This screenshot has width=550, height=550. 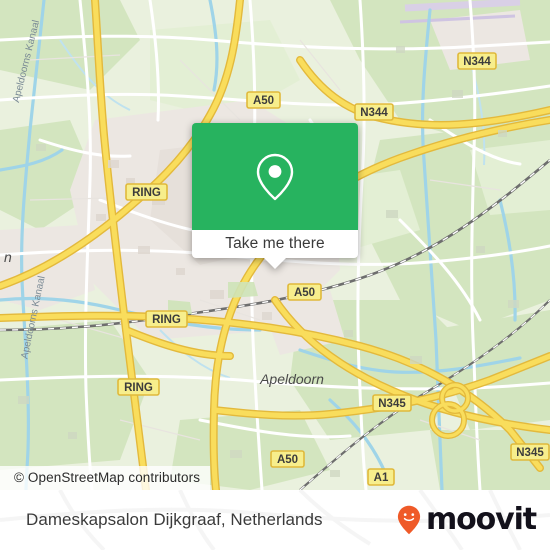 What do you see at coordinates (481, 519) in the screenshot?
I see `moovit-wordmark: moovit` at bounding box center [481, 519].